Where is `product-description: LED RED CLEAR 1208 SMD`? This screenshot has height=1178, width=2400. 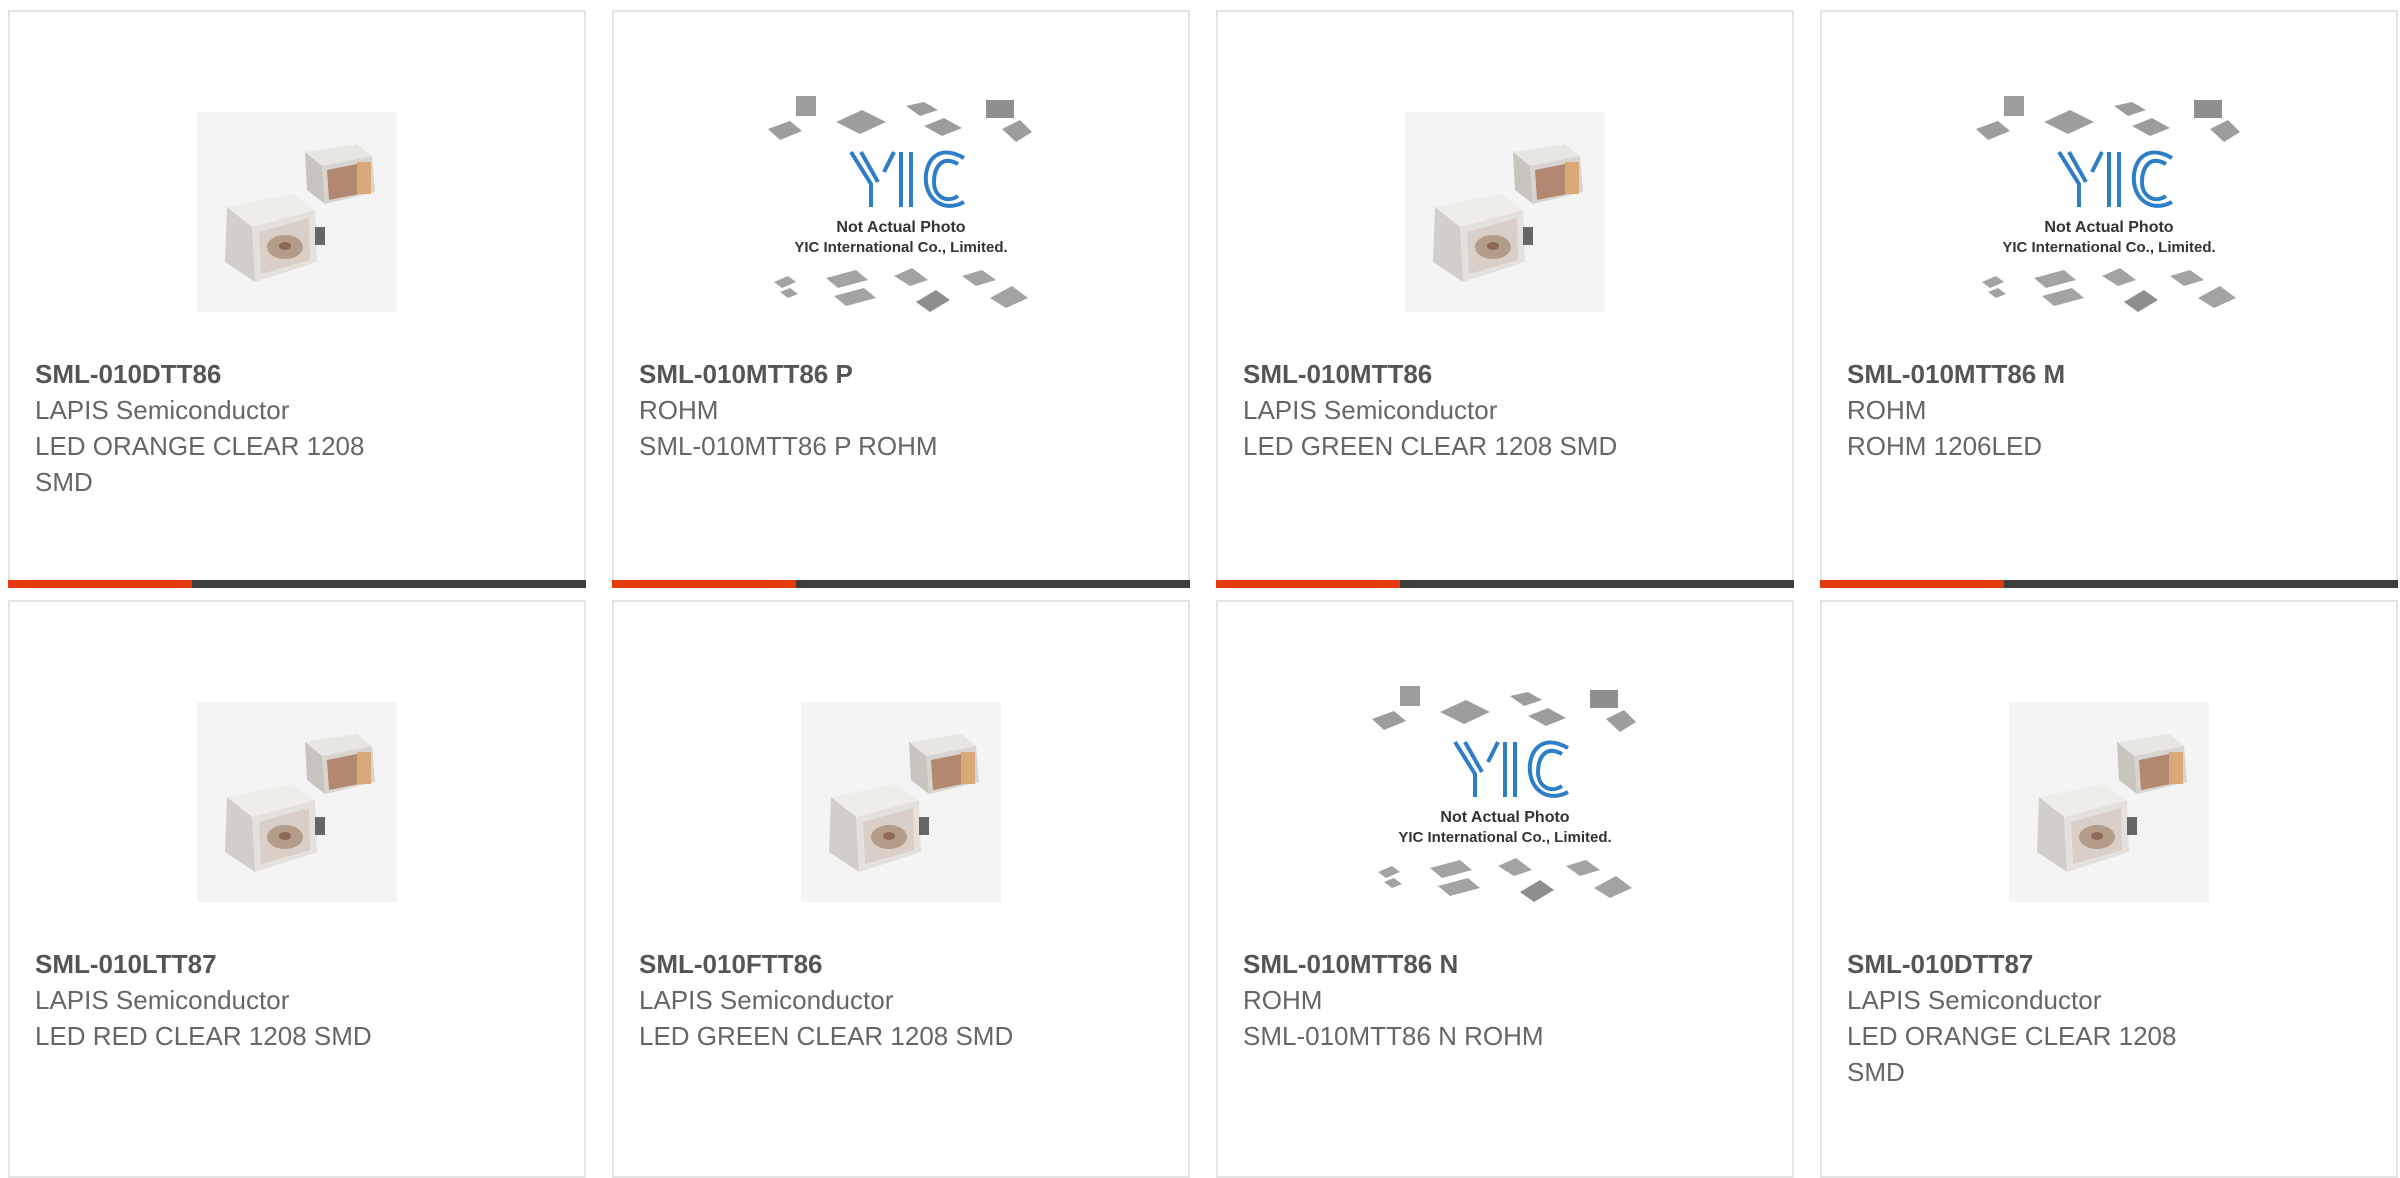 product-description: LED RED CLEAR 1208 SMD is located at coordinates (203, 1036).